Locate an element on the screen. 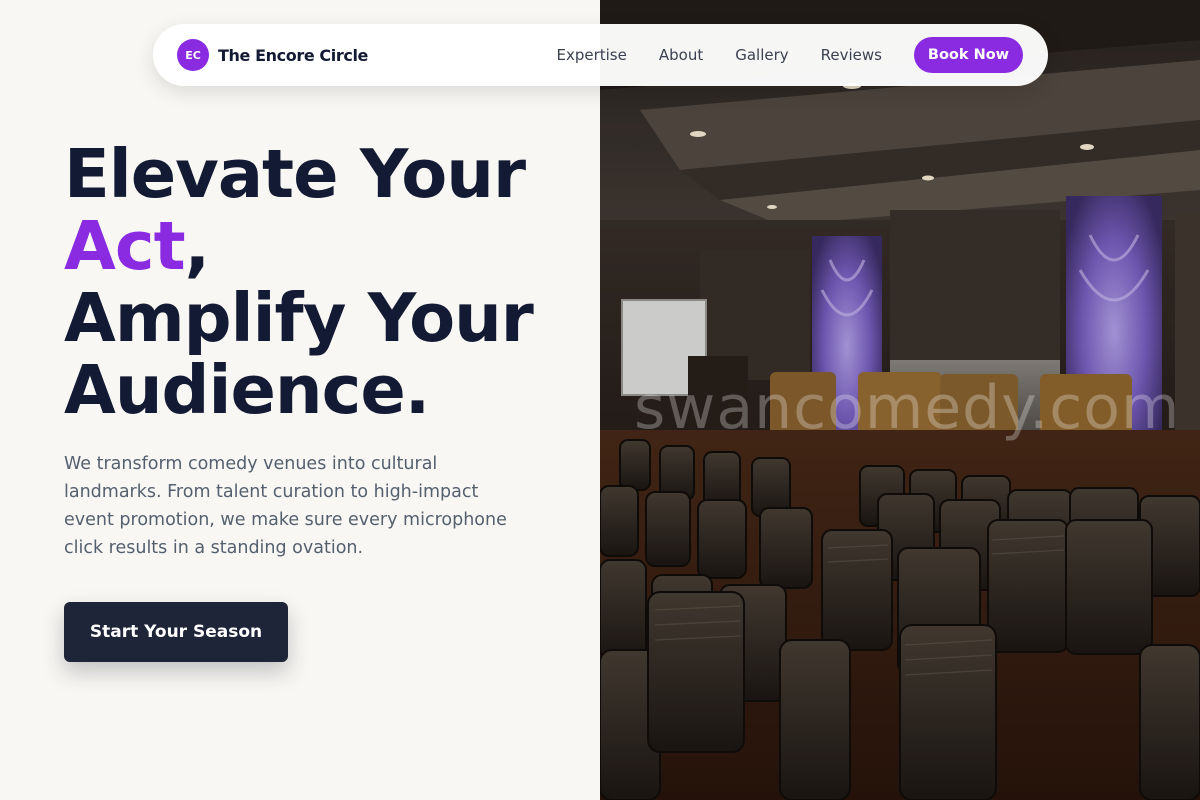 The height and width of the screenshot is (800, 1200). brand-mark-icon: EC is located at coordinates (193, 55).